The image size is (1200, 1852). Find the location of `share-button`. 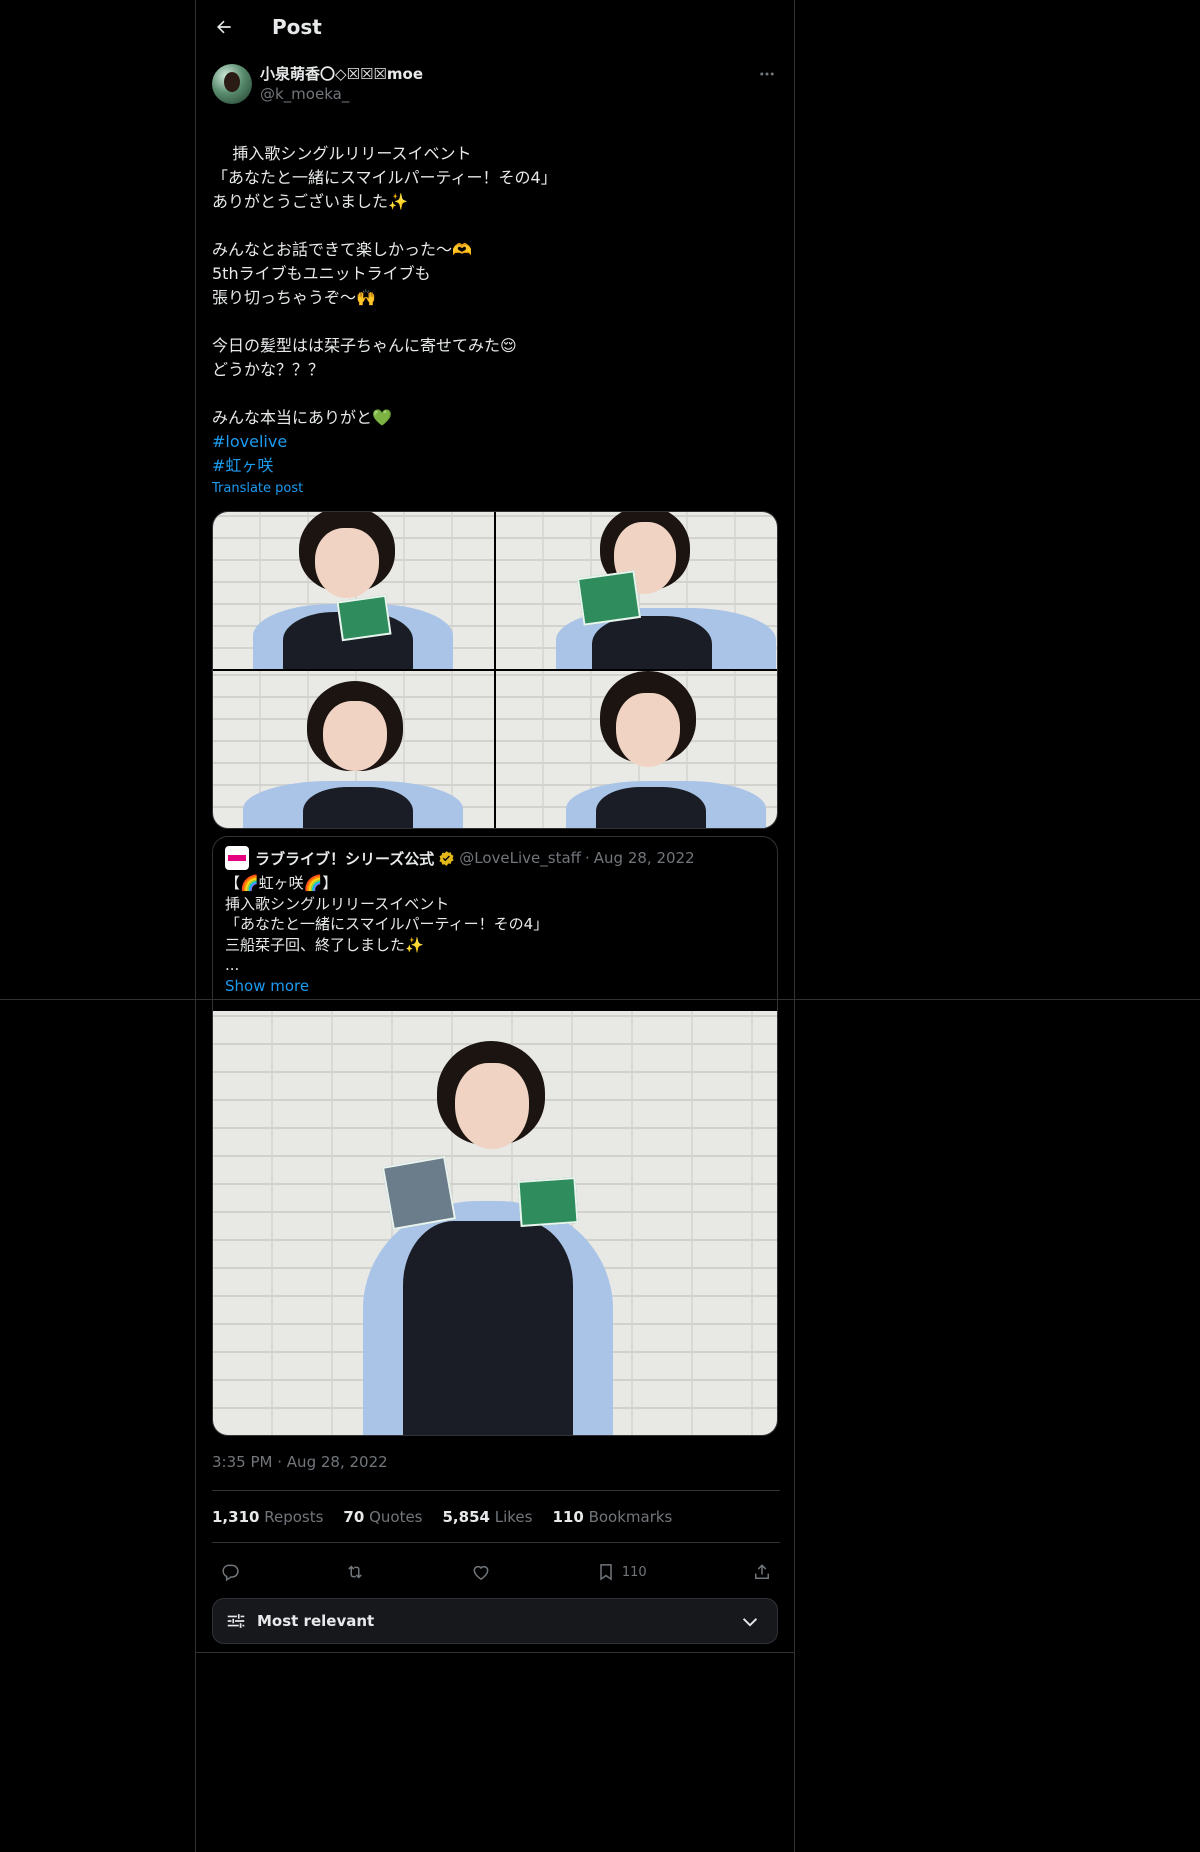

share-button is located at coordinates (762, 1572).